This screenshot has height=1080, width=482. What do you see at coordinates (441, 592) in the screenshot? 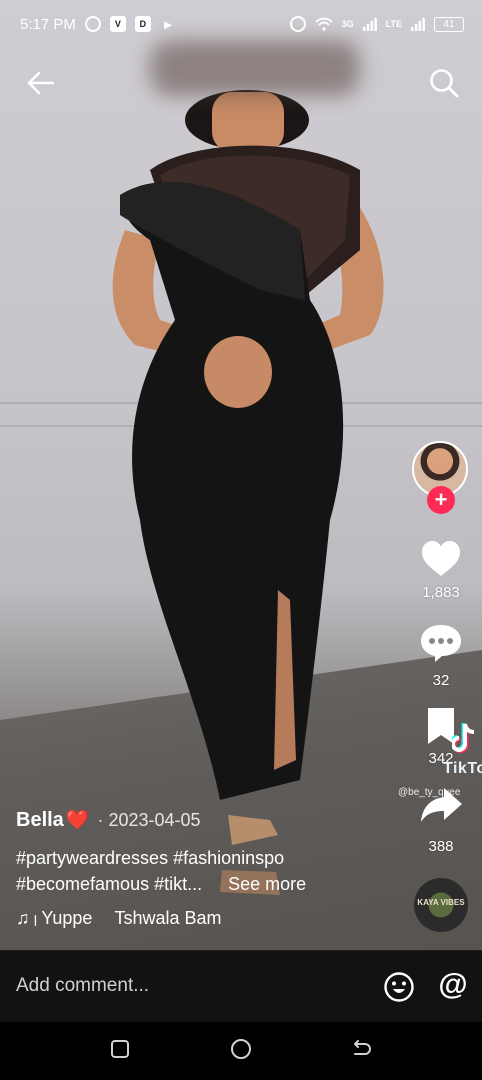
I see `like-count: 1,883` at bounding box center [441, 592].